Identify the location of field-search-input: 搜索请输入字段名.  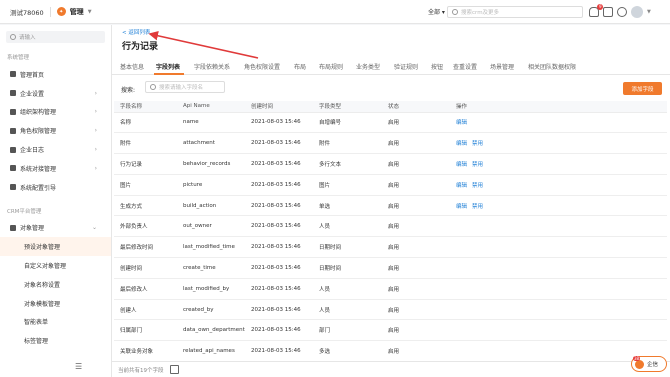
(185, 87).